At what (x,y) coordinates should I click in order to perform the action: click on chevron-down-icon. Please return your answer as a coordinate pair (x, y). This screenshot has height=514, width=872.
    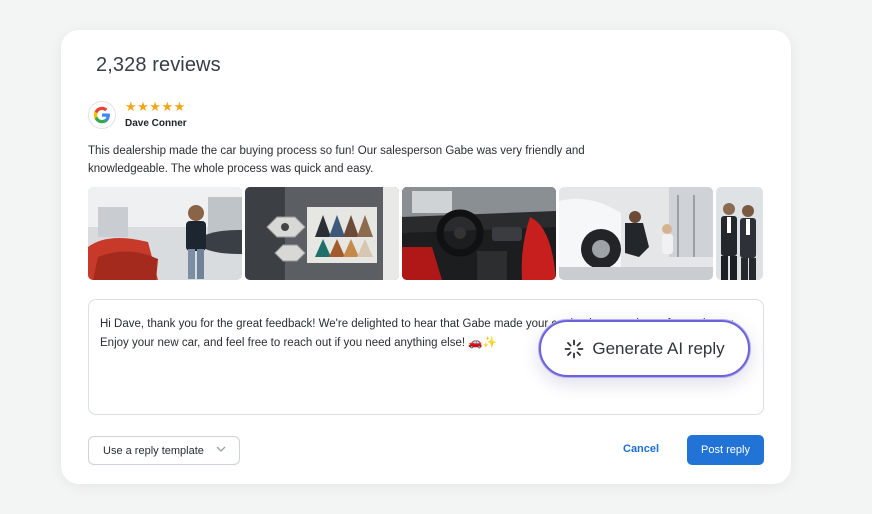
    Looking at the image, I should click on (221, 450).